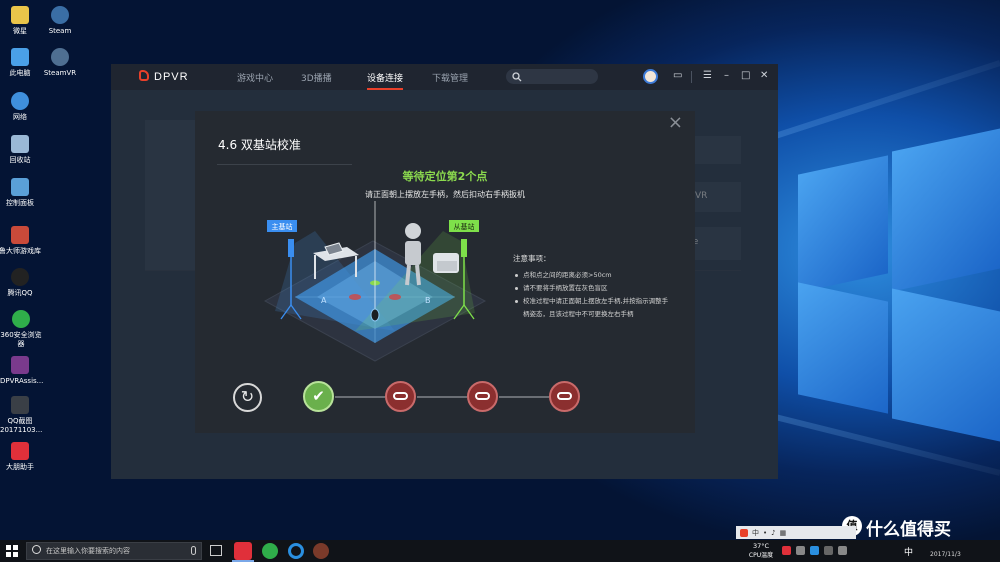 The width and height of the screenshot is (1000, 562). I want to click on tab-game-center: 游戏中心, so click(255, 77).